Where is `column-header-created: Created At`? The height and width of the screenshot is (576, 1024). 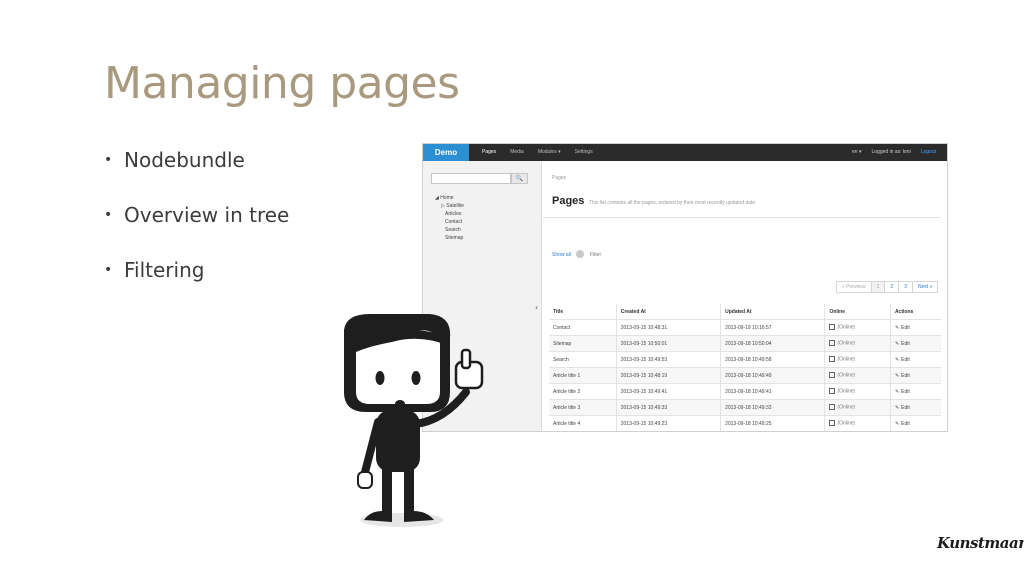 column-header-created: Created At is located at coordinates (668, 312).